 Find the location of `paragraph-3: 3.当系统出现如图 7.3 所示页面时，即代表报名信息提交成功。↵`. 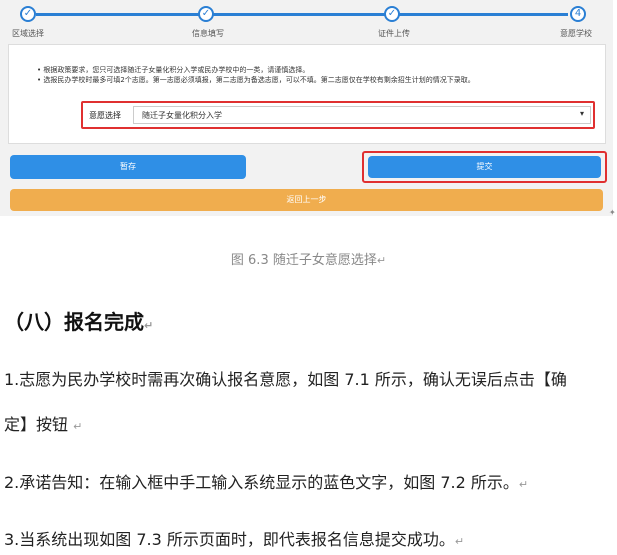

paragraph-3: 3.当系统出现如图 7.3 所示页面时，即代表报名信息提交成功。↵ is located at coordinates (234, 538).